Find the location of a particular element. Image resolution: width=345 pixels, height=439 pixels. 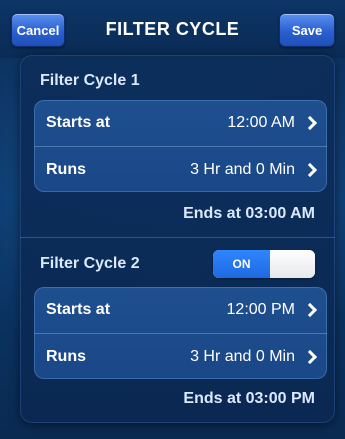

filter-cycle-2-runs-row: Runs 3 Hr and 0 Min is located at coordinates (180, 356).